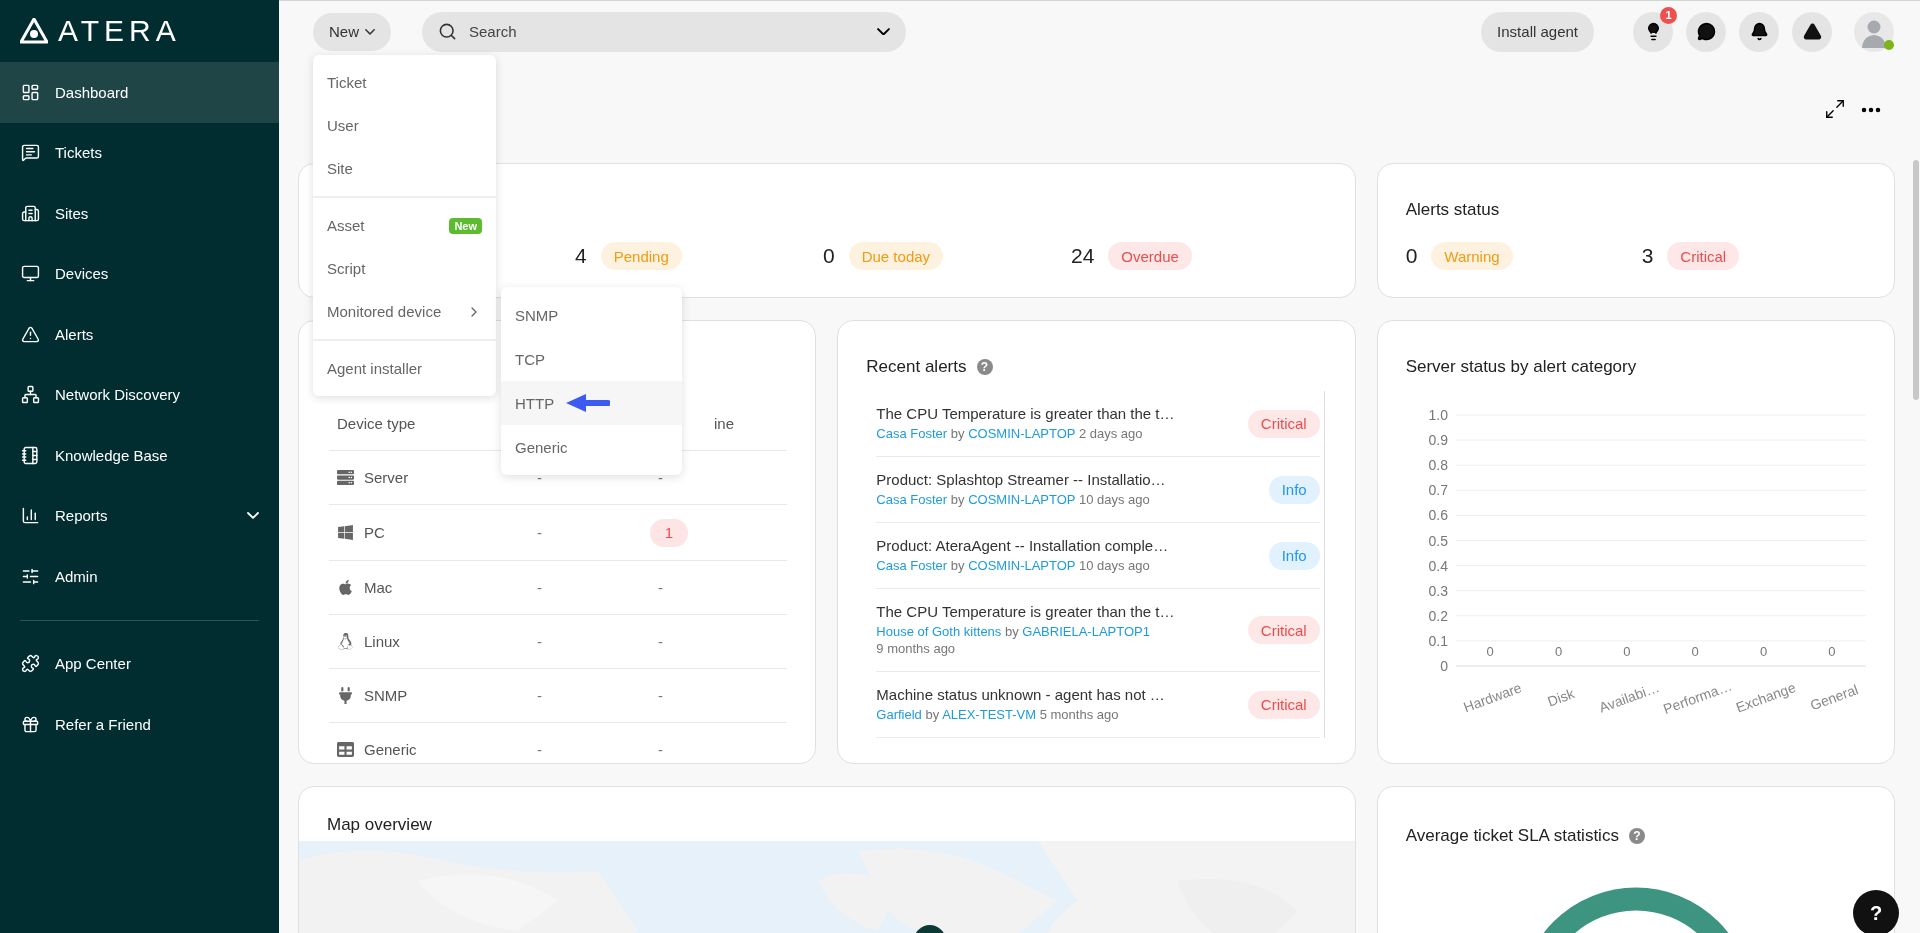 The image size is (1920, 933). What do you see at coordinates (1283, 423) in the screenshot?
I see `severity-tag: Critical` at bounding box center [1283, 423].